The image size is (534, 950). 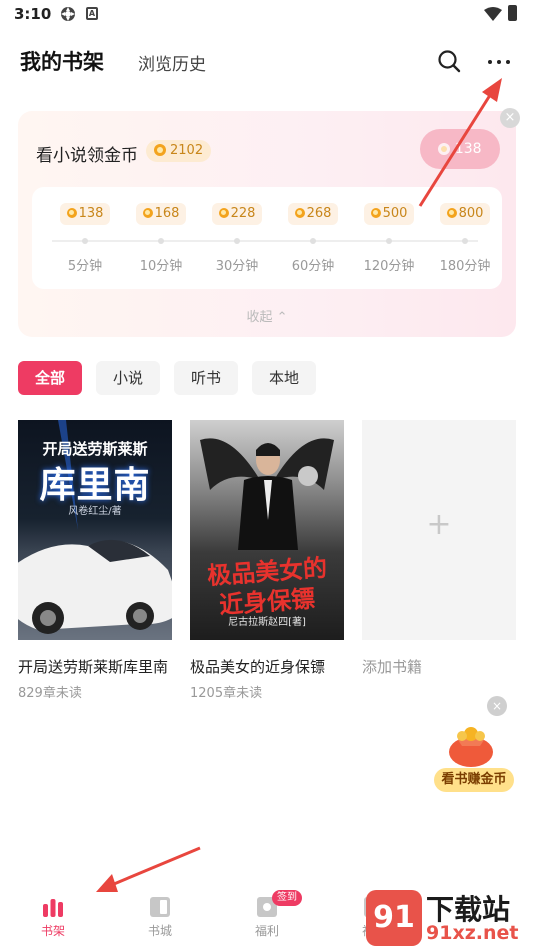 I want to click on claim-coins-button: 138, so click(x=460, y=149).